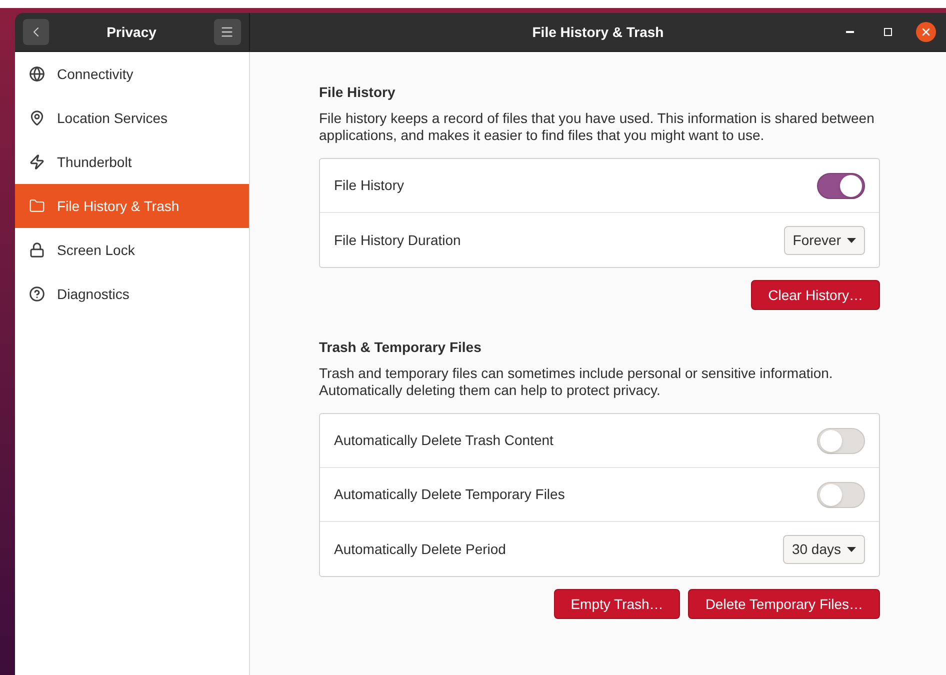 Image resolution: width=946 pixels, height=675 pixels. What do you see at coordinates (132, 118) in the screenshot?
I see `sidebar-item: Location Services` at bounding box center [132, 118].